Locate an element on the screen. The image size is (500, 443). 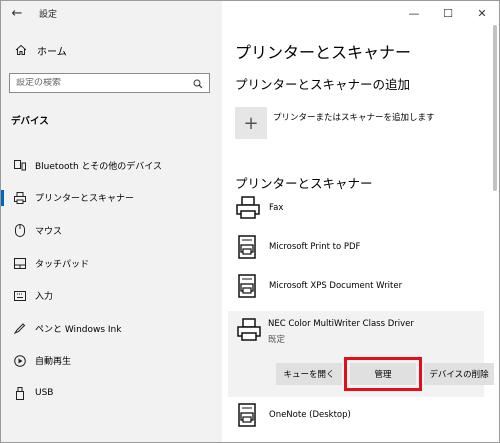
touchpad-icon is located at coordinates (20, 263).